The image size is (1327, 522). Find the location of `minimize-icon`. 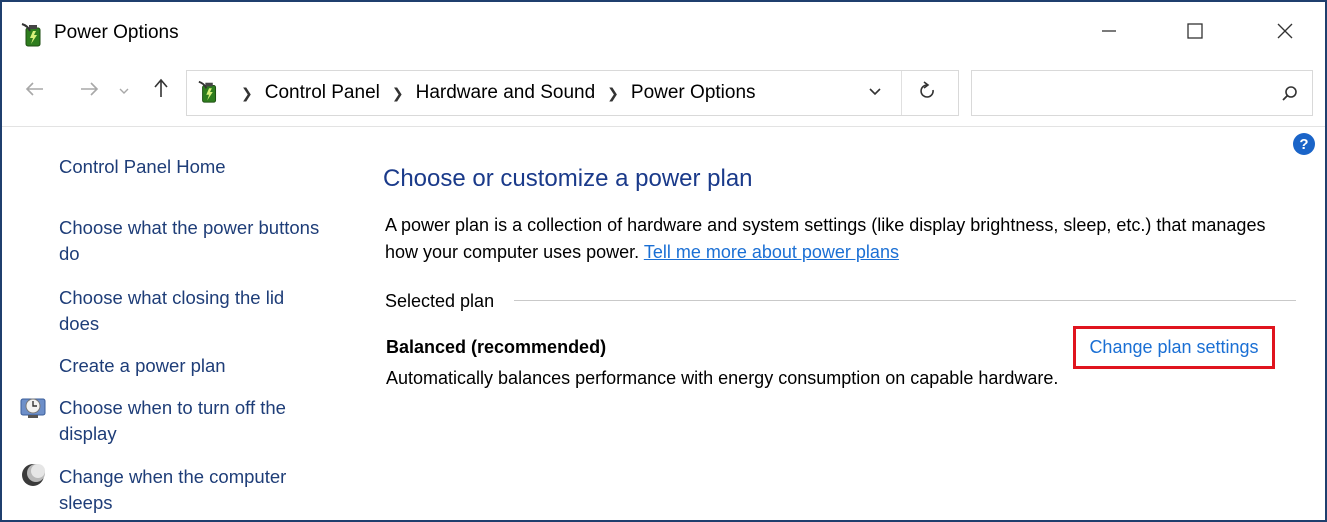

minimize-icon is located at coordinates (1109, 33).